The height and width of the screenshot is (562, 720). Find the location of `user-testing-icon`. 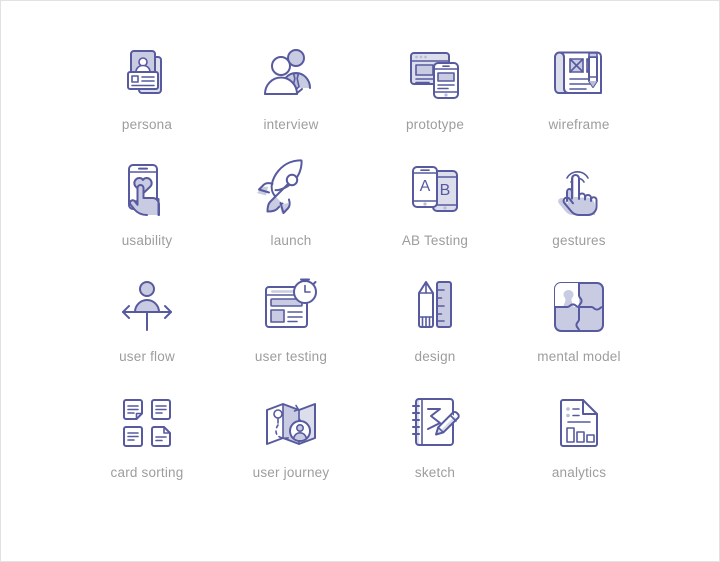

user-testing-icon is located at coordinates (291, 307).